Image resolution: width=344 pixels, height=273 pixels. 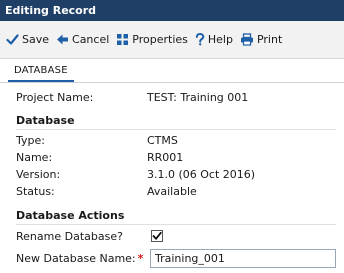 What do you see at coordinates (160, 39) in the screenshot?
I see `properties-label: Properties` at bounding box center [160, 39].